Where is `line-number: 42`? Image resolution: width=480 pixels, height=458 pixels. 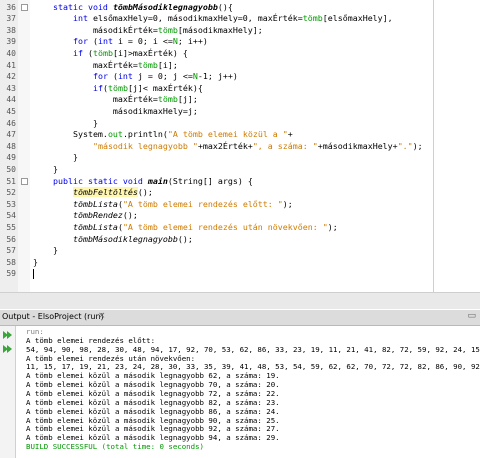 line-number: 42 is located at coordinates (11, 77).